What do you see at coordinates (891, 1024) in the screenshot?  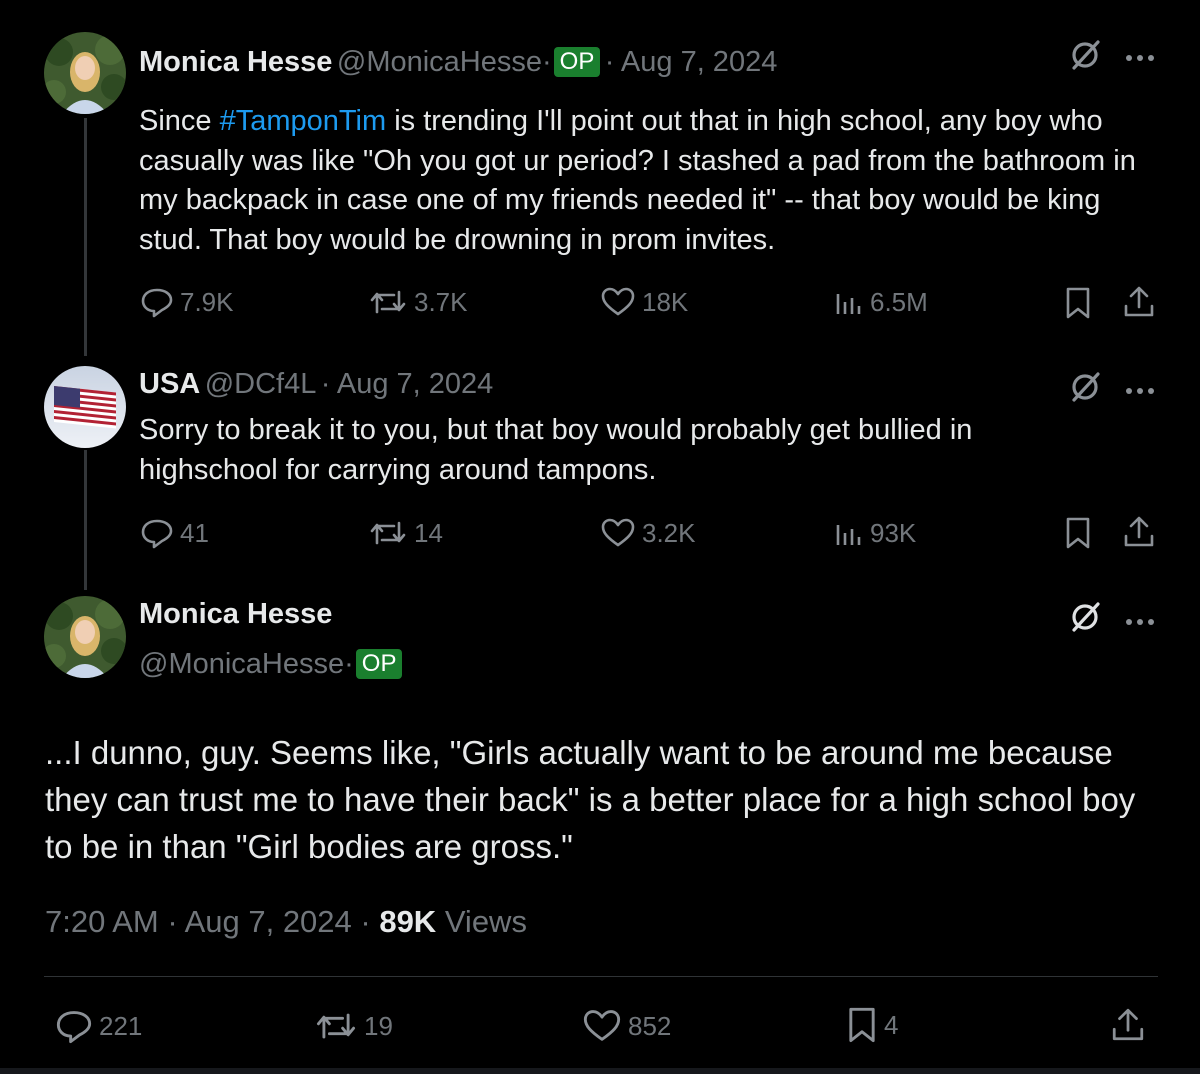 I see `main-bookmark-count: 4` at bounding box center [891, 1024].